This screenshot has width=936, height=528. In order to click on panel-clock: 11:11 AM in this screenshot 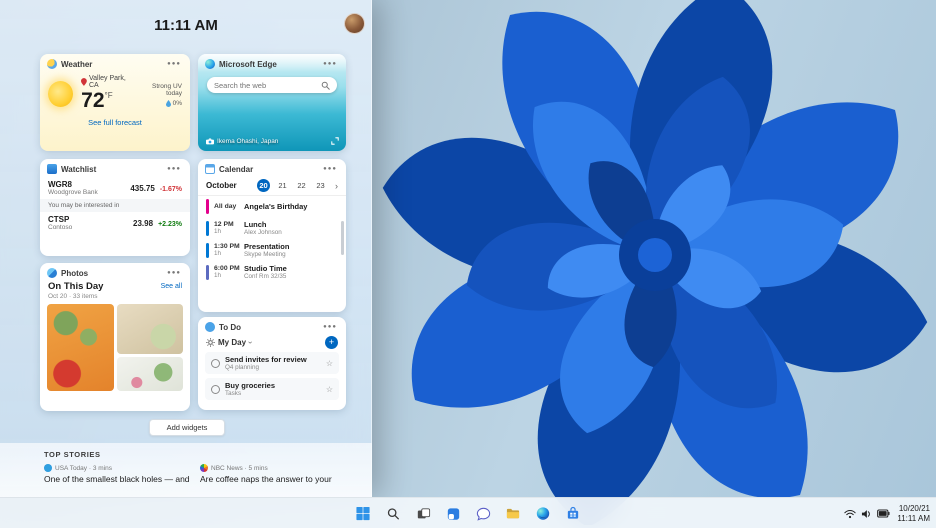, I will do `click(186, 25)`.